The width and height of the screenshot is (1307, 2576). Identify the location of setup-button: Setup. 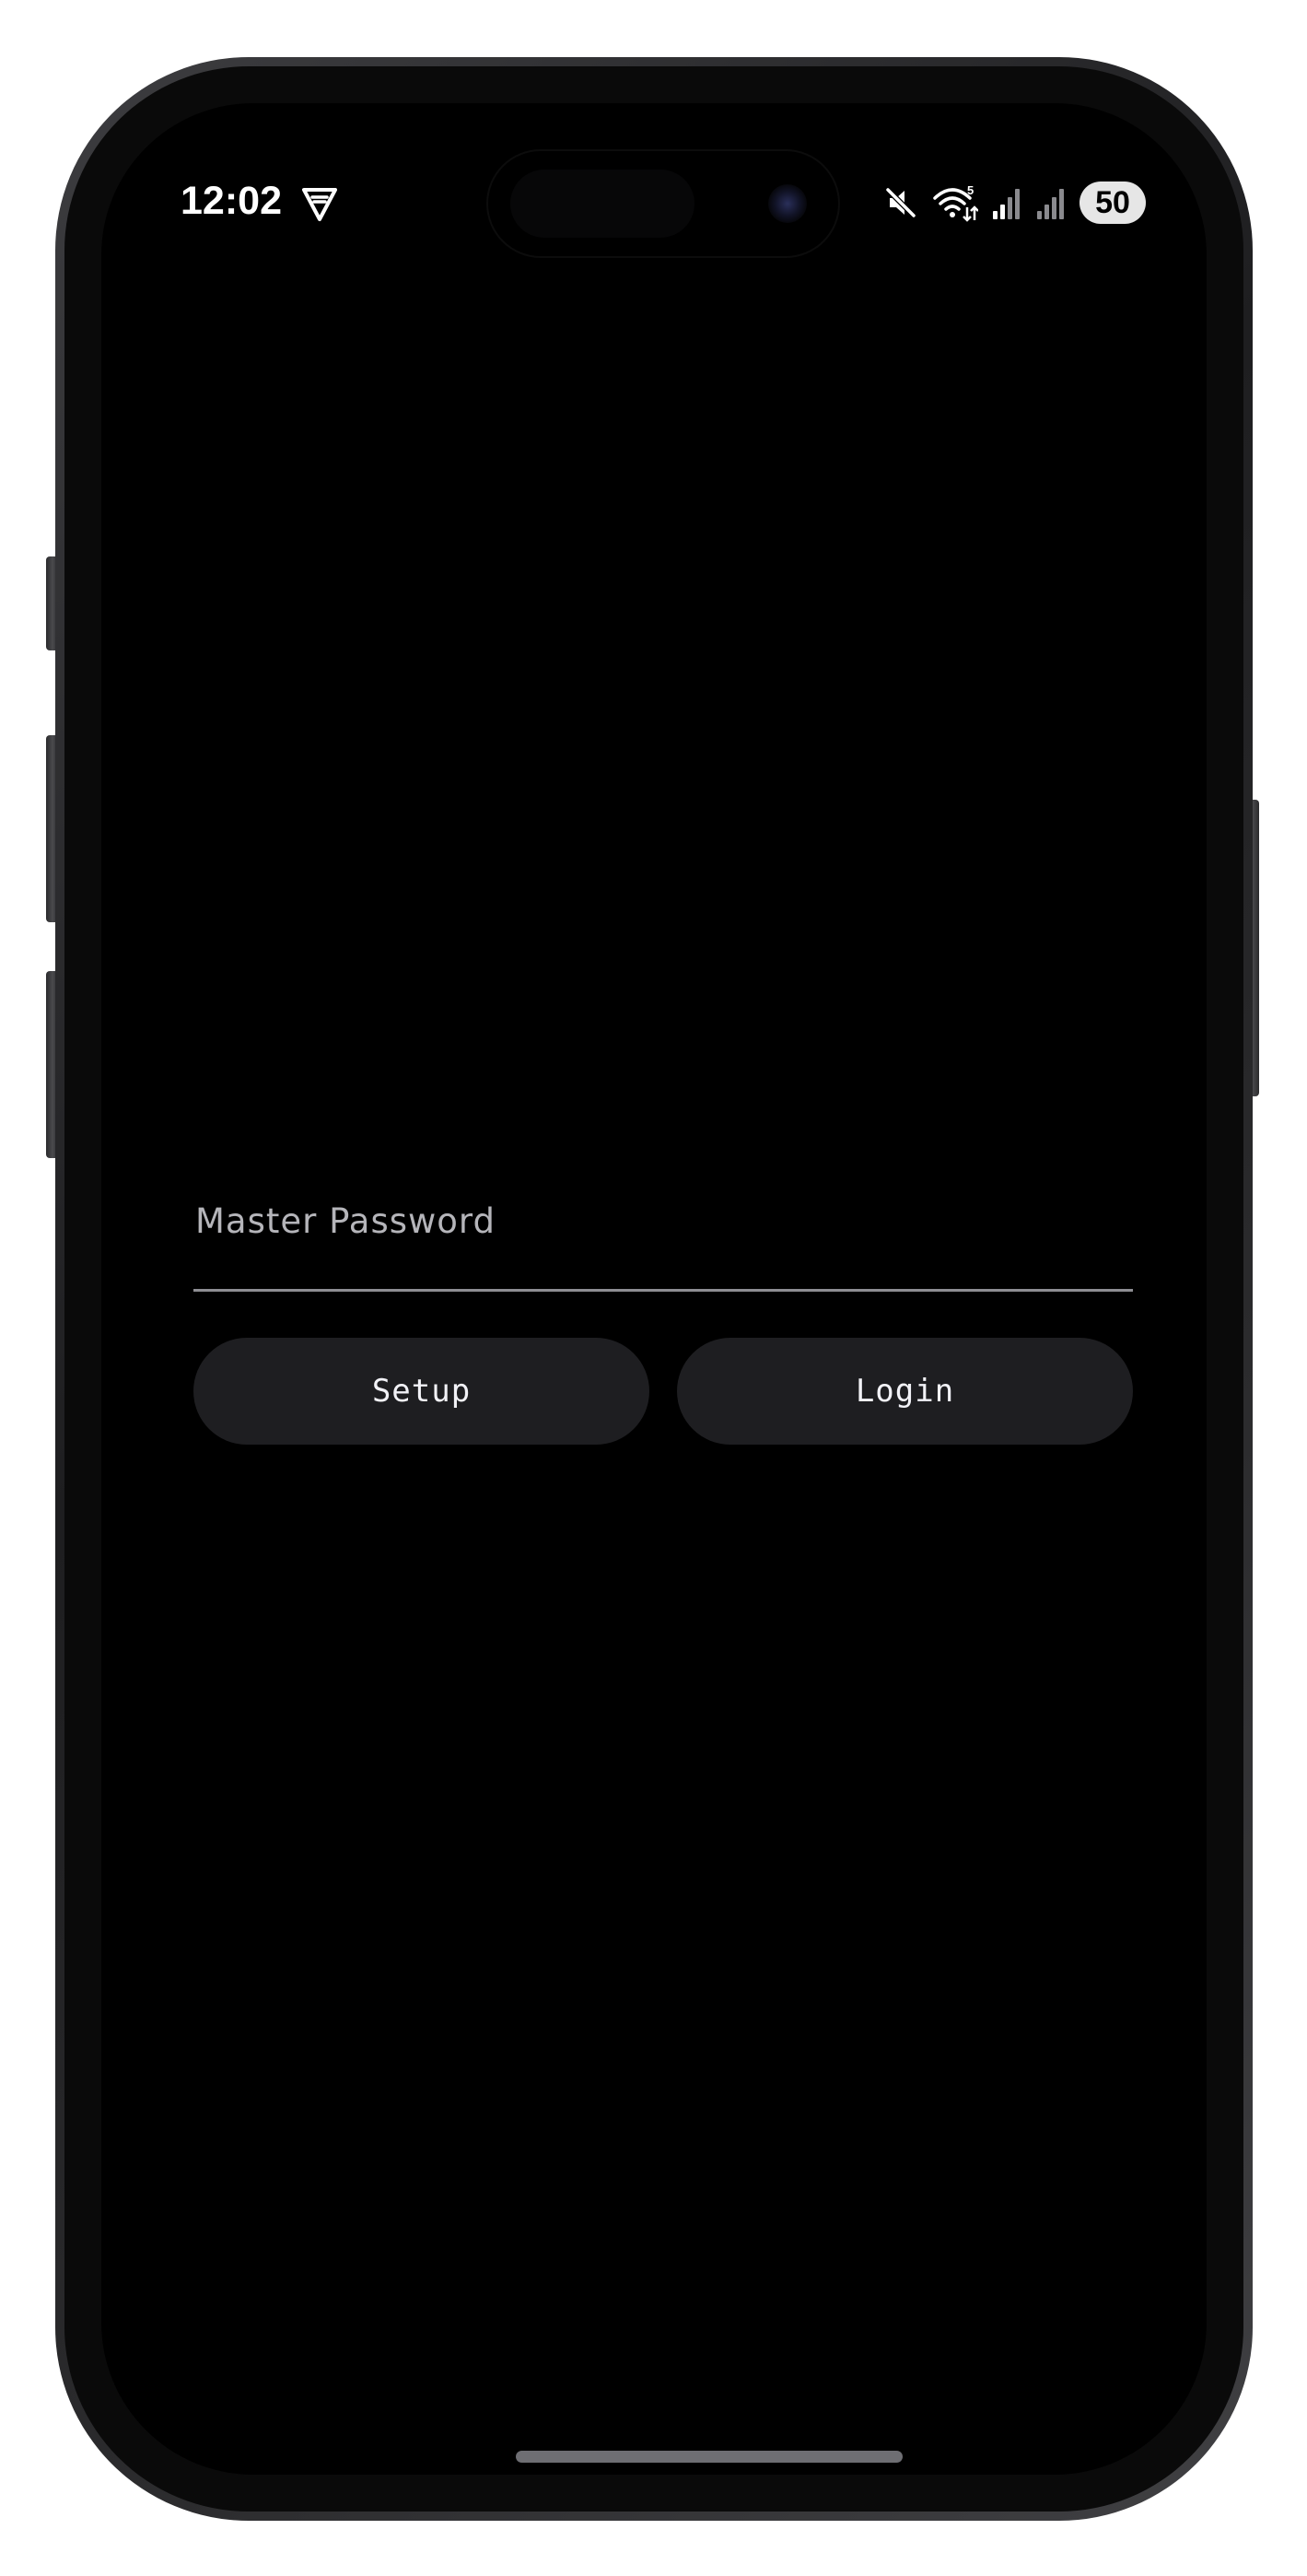
(421, 1392).